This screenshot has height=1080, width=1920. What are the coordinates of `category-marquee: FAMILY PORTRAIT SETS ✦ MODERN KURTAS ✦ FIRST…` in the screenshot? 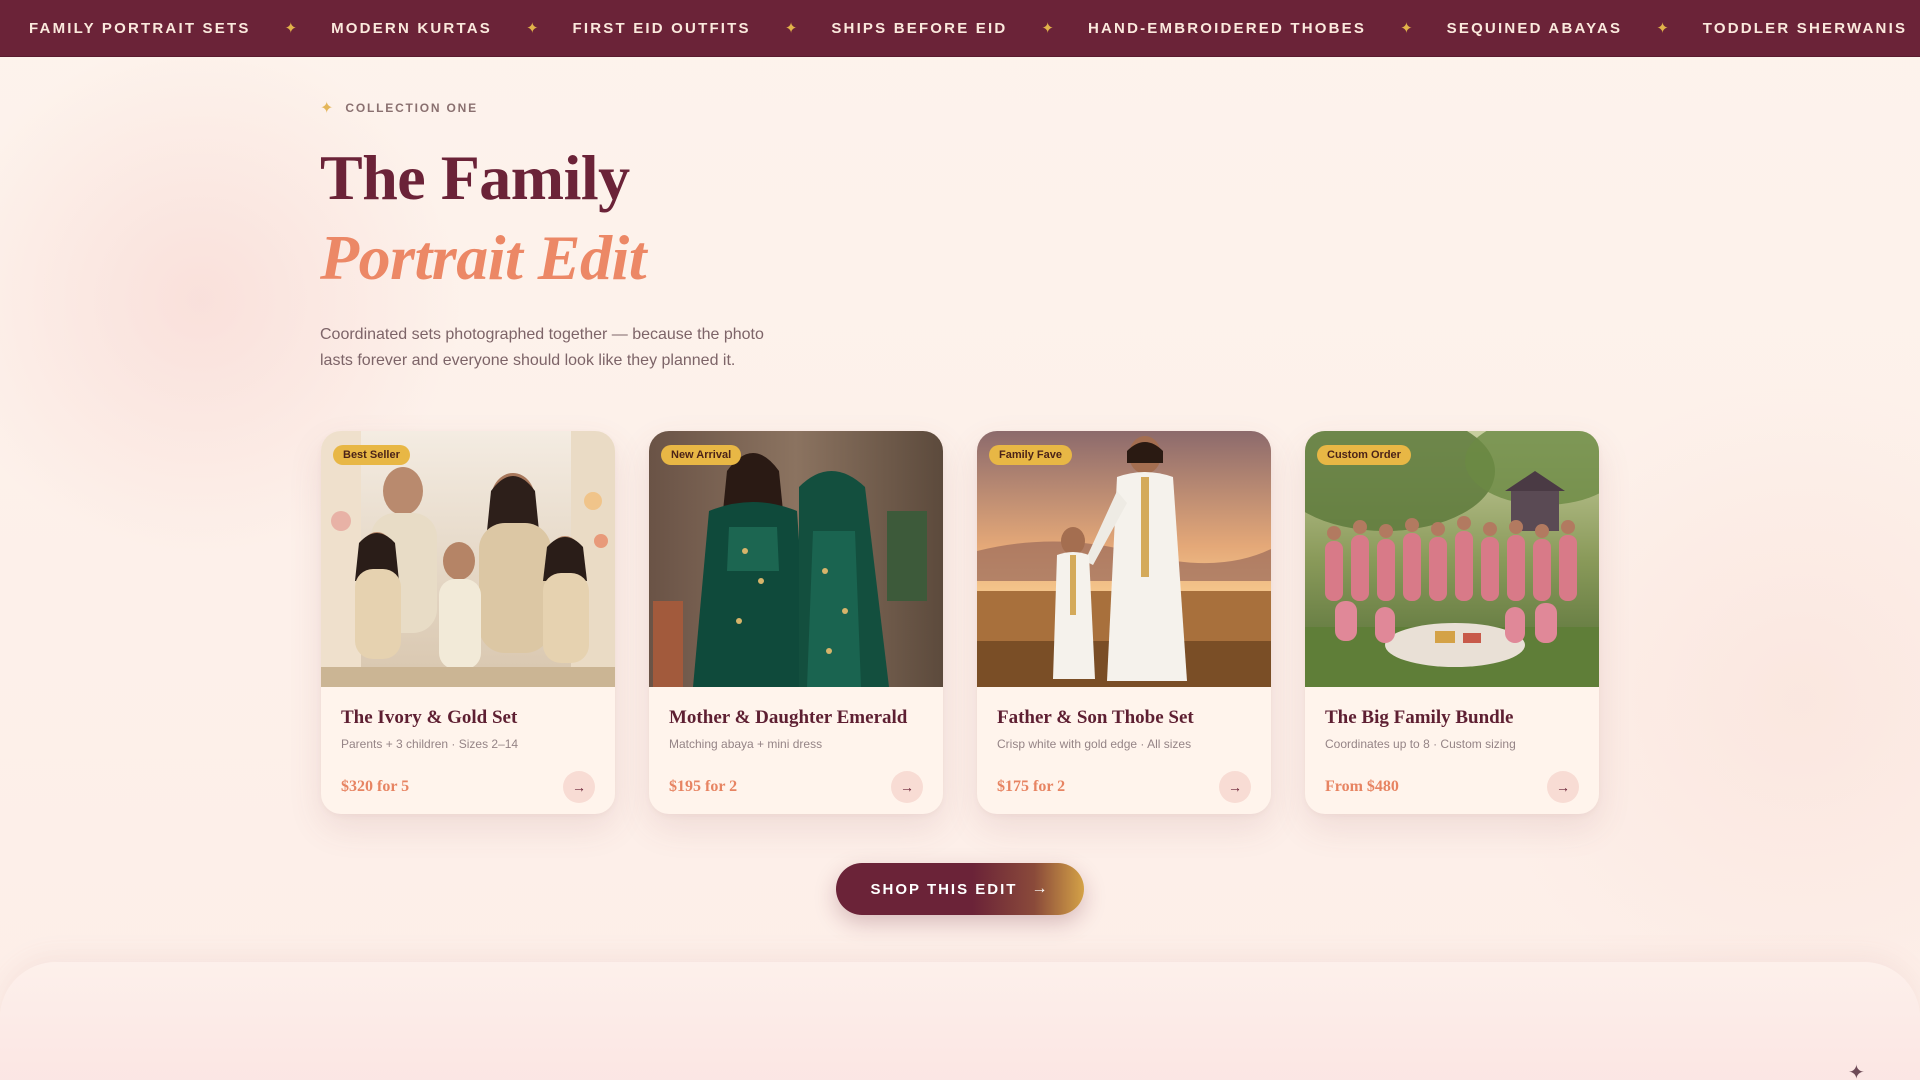 It's located at (960, 28).